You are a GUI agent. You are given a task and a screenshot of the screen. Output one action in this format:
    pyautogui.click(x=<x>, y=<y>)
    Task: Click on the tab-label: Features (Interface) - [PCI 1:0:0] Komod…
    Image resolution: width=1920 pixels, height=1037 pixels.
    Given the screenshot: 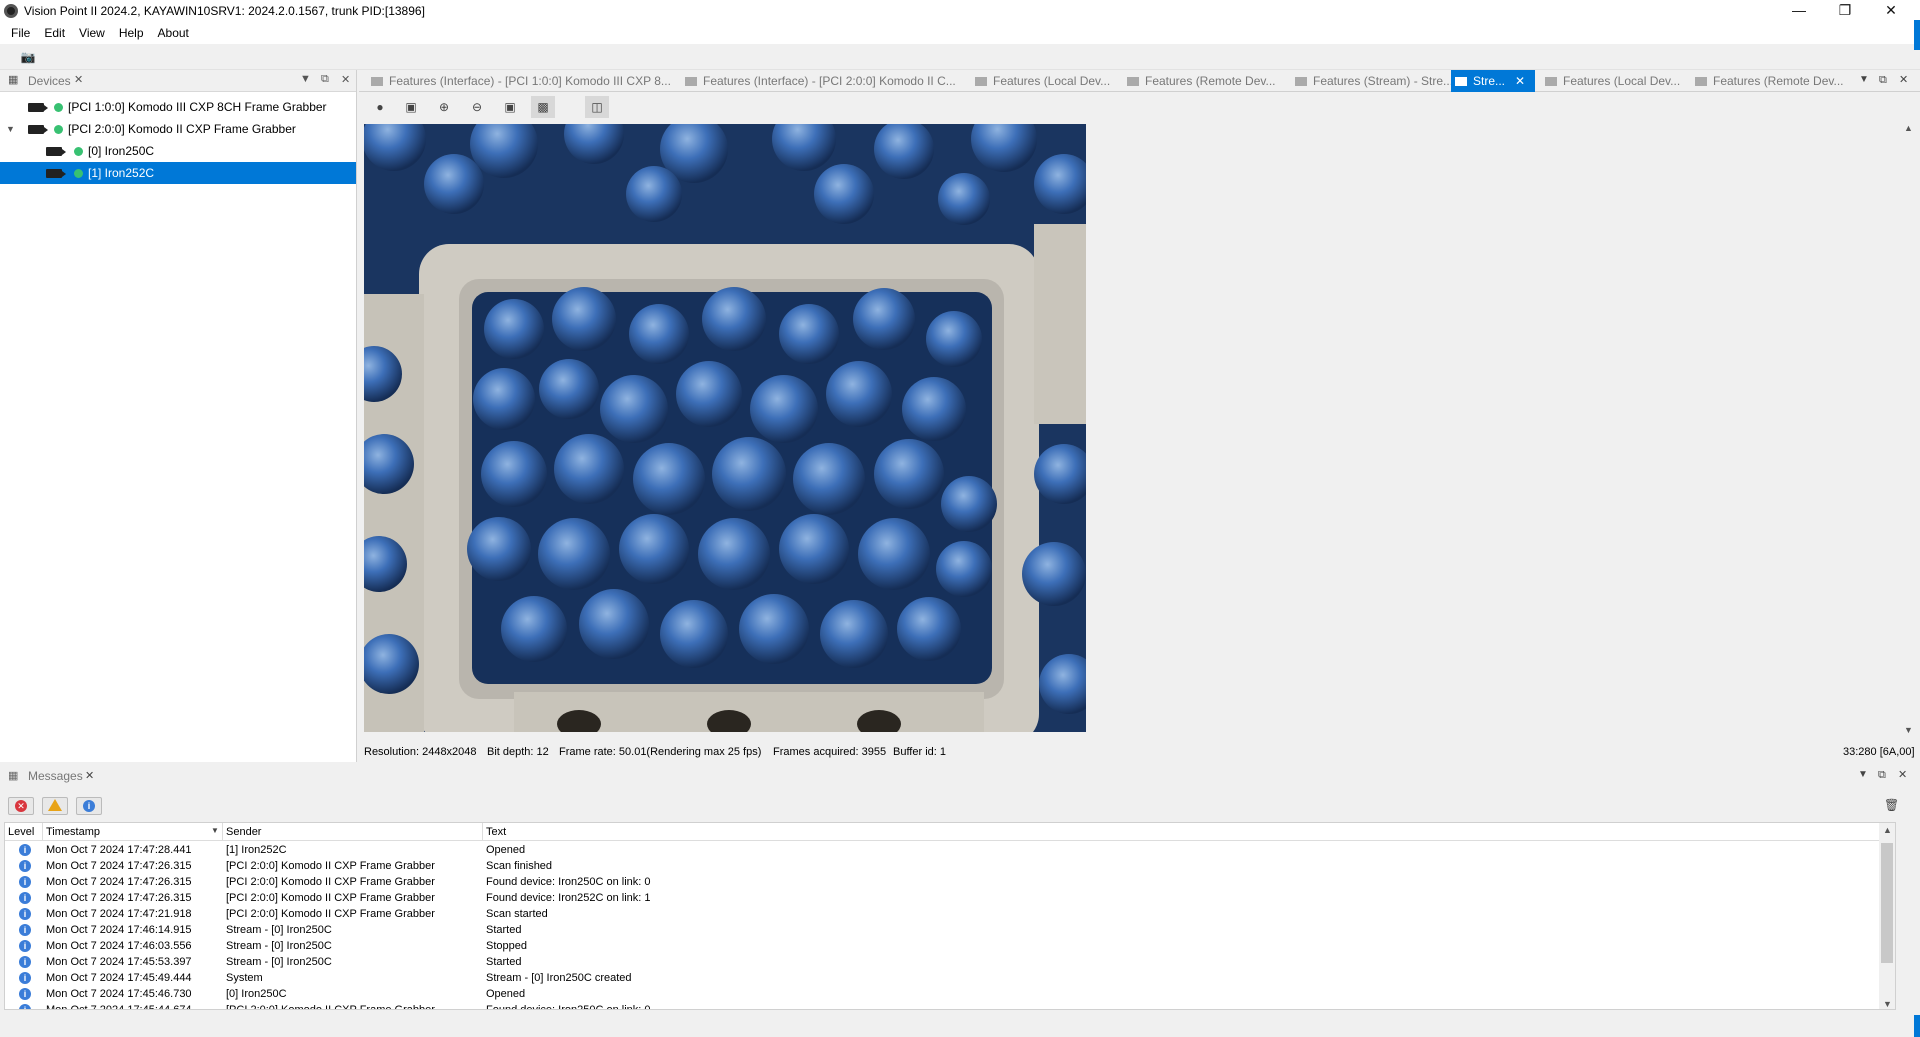 What is the action you would take?
    pyautogui.click(x=530, y=81)
    